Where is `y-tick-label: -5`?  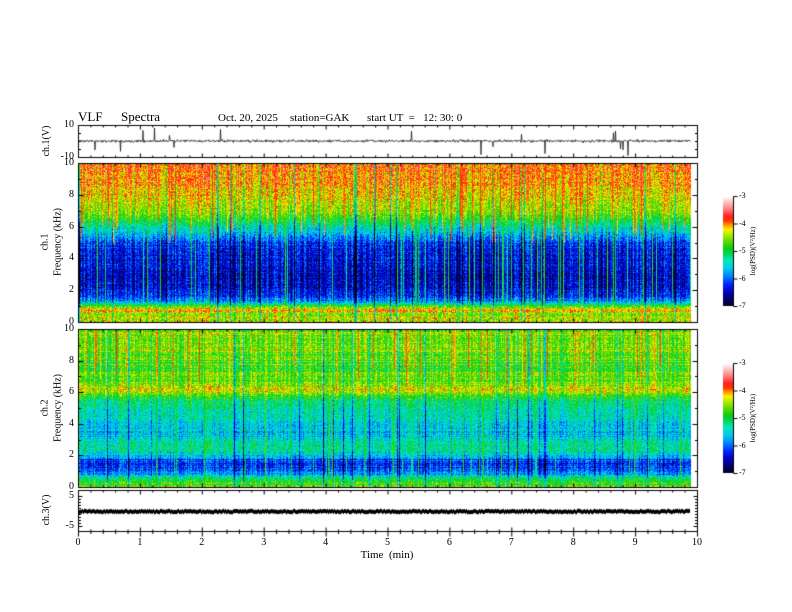 y-tick-label: -5 is located at coordinates (69, 525).